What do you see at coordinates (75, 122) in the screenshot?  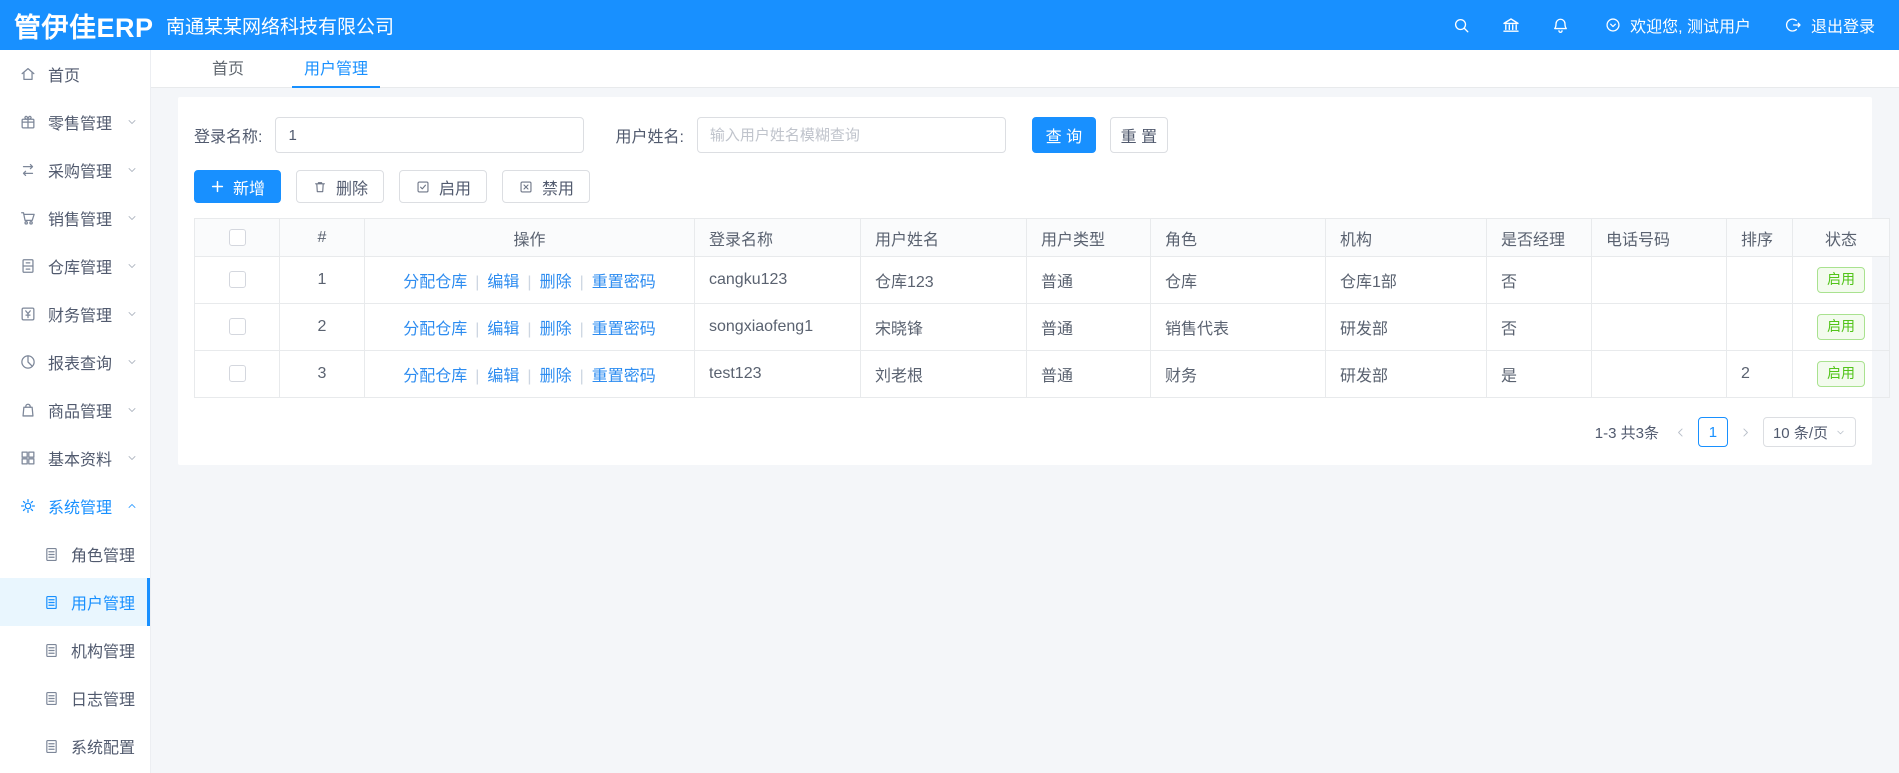 I see `sidebar-item-retail: 零售管理` at bounding box center [75, 122].